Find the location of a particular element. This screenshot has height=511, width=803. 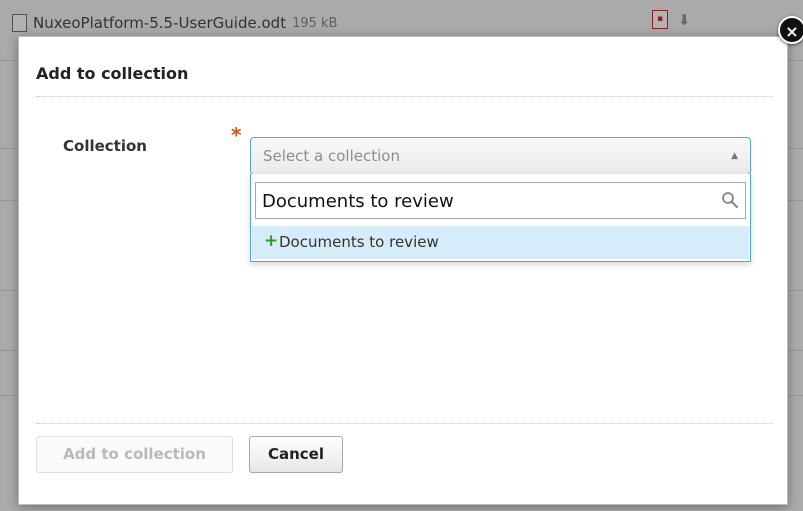

triangle-up-icon: ▲ is located at coordinates (734, 156).